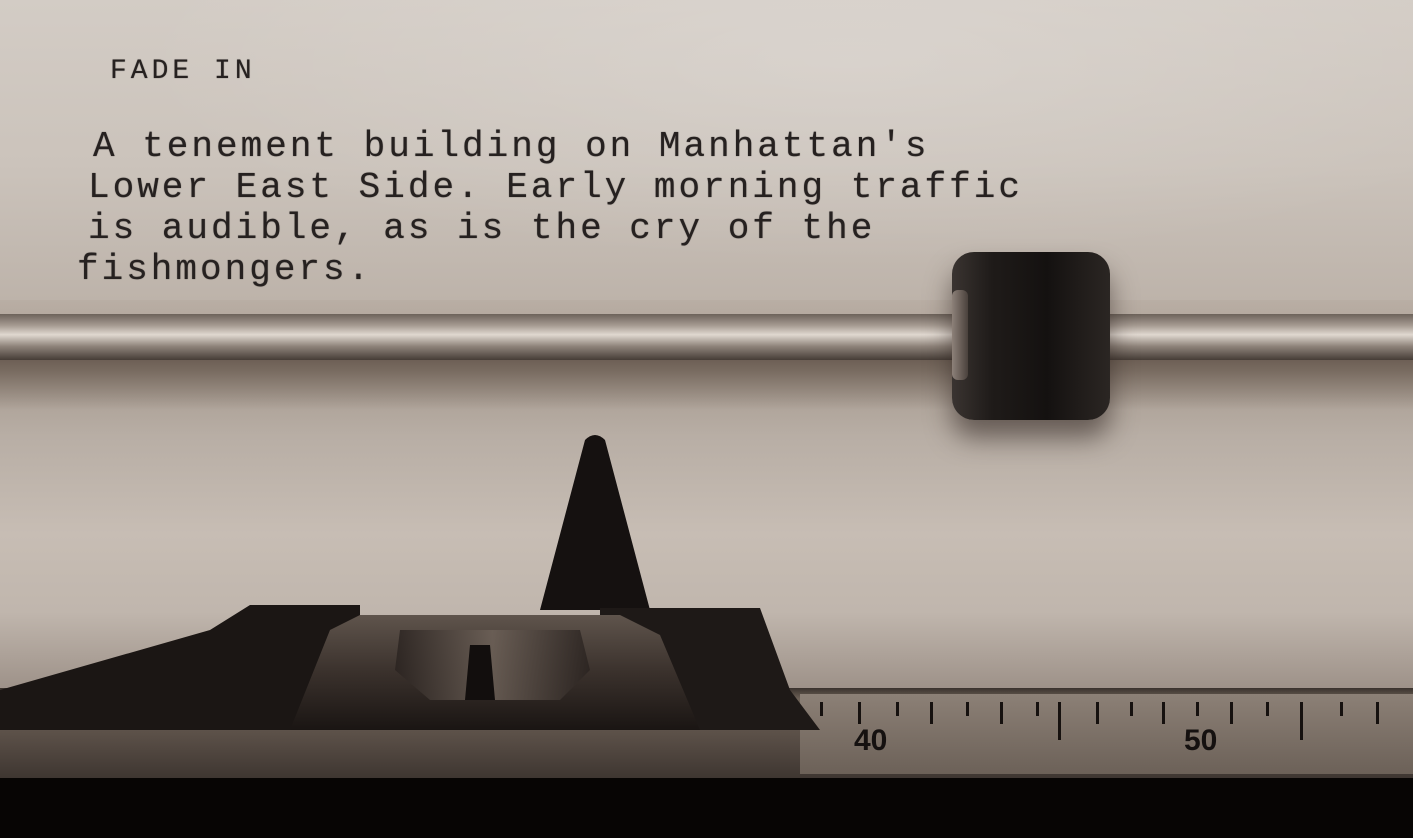 This screenshot has height=838, width=1413. Describe the element at coordinates (1201, 740) in the screenshot. I see `scale-label-50: 50` at that location.